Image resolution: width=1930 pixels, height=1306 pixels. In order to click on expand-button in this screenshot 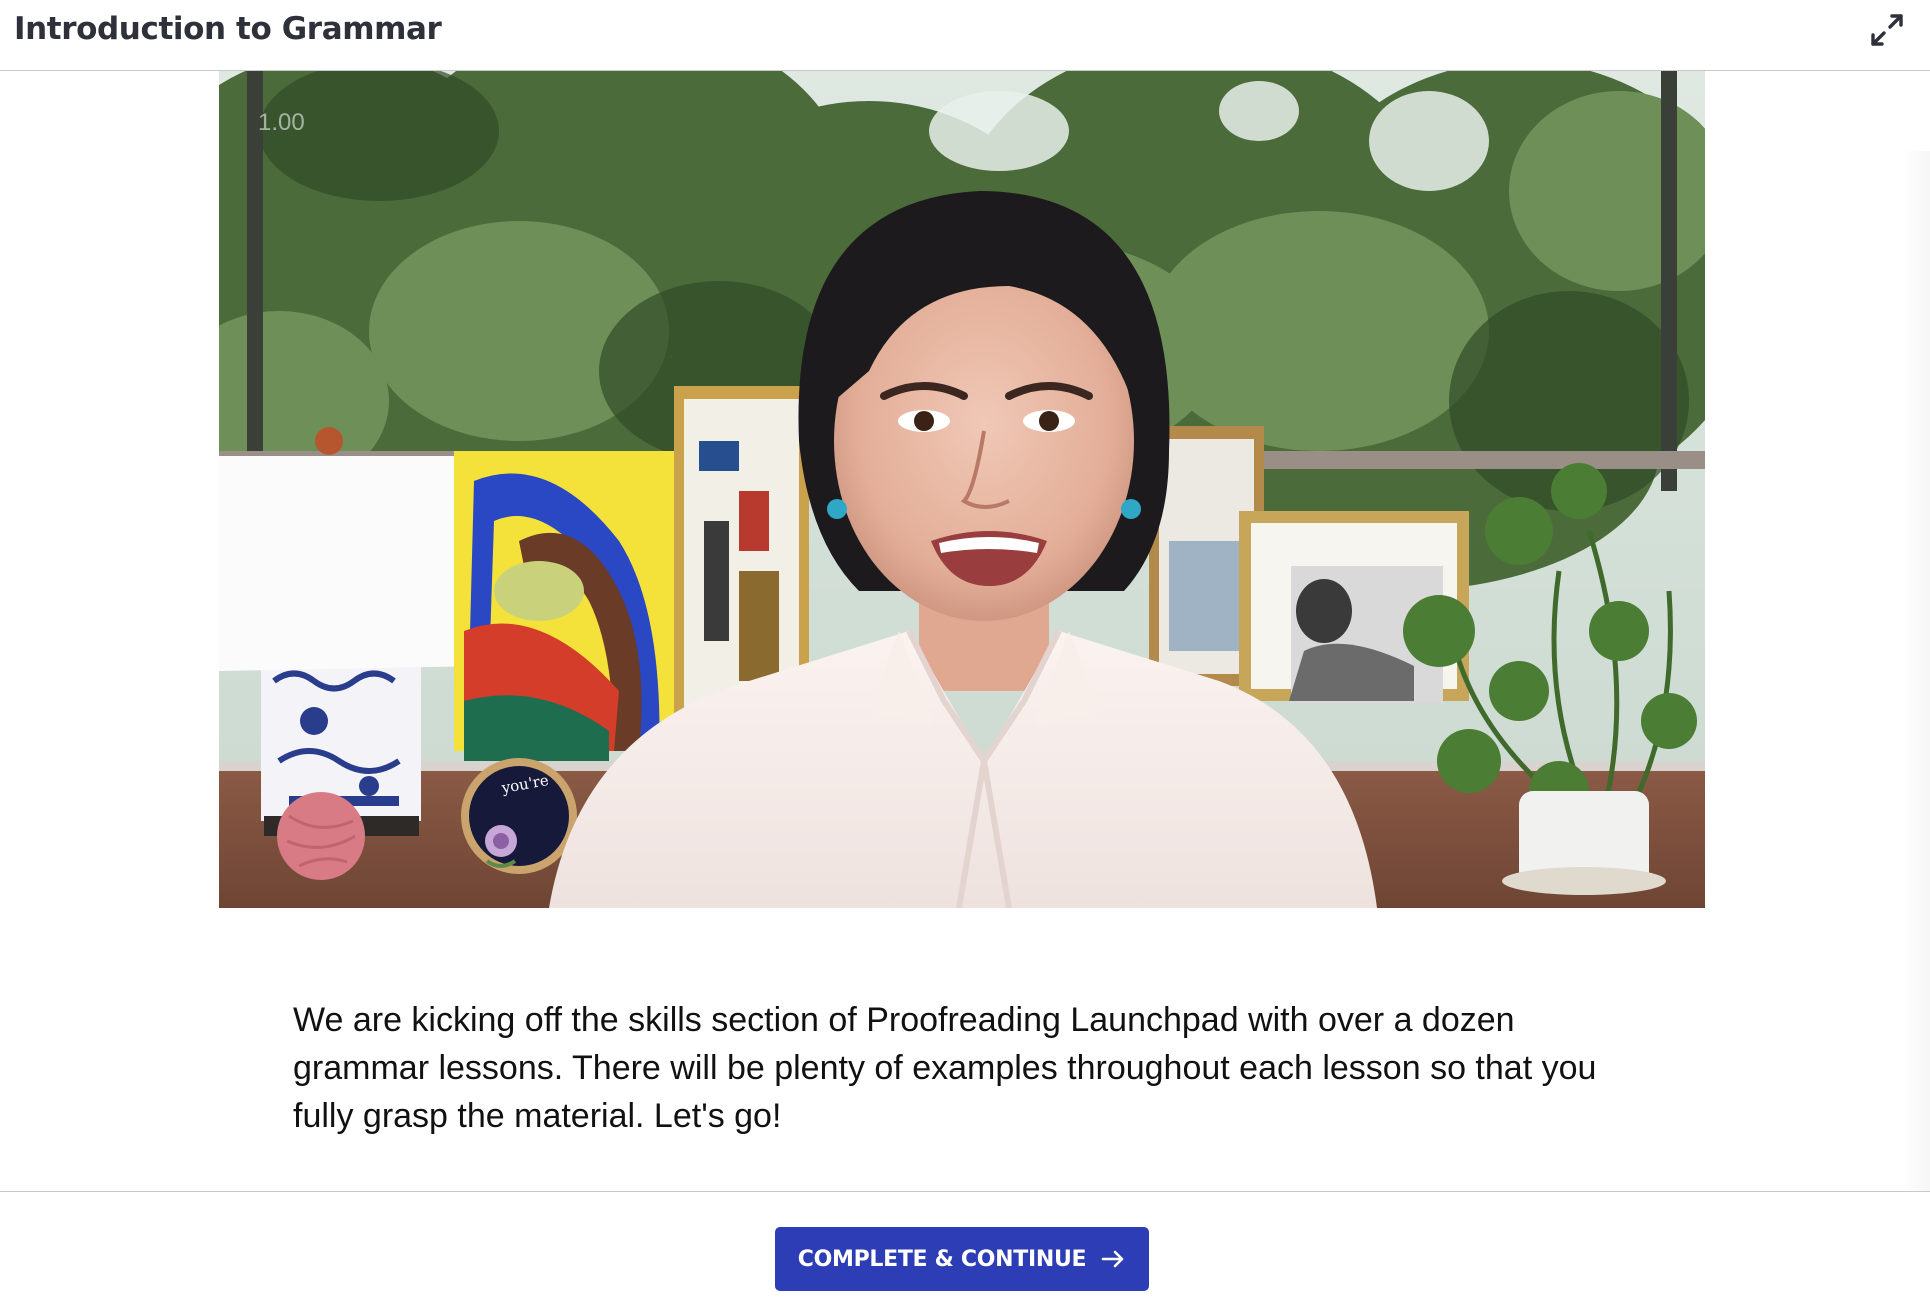, I will do `click(1887, 30)`.